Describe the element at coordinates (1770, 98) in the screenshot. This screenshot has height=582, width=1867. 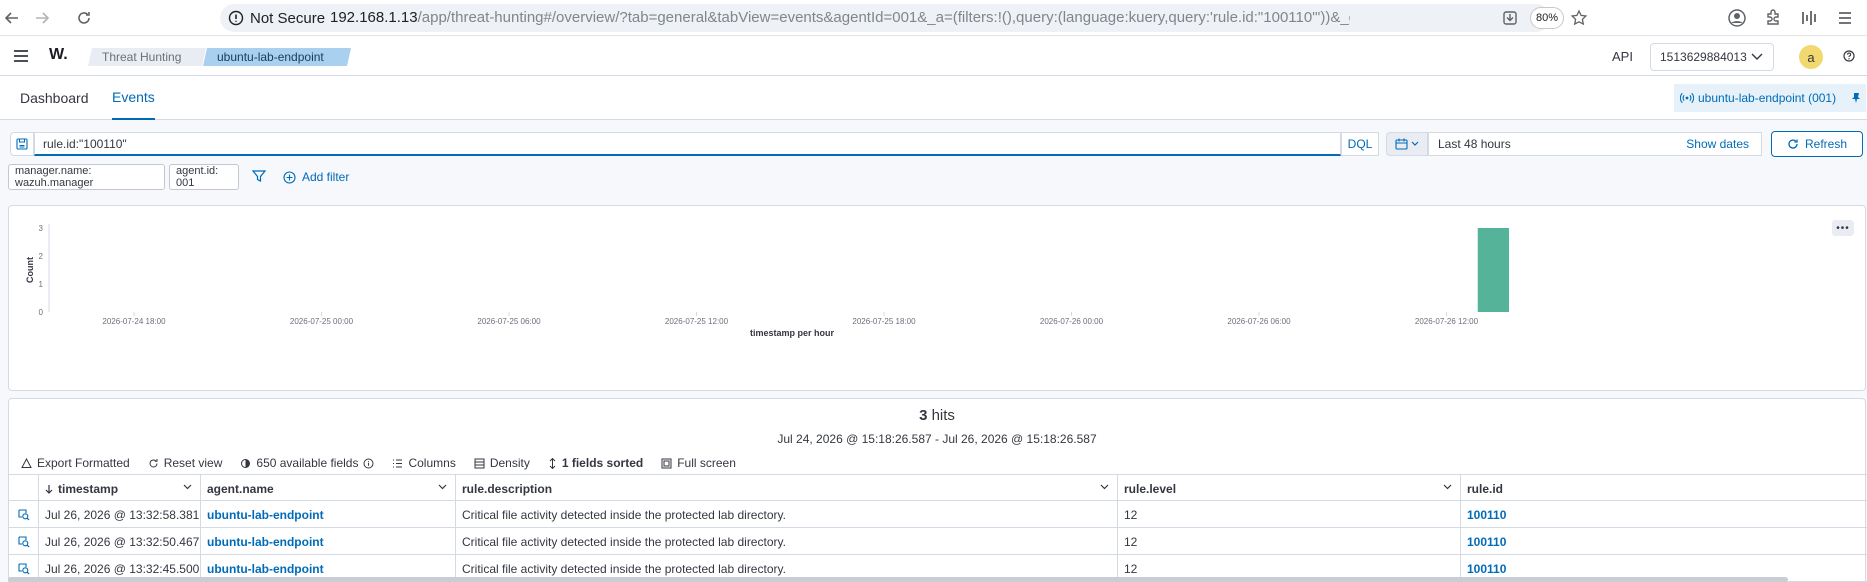
I see `agent-selector: ubuntu-lab-endpoint (001)` at that location.